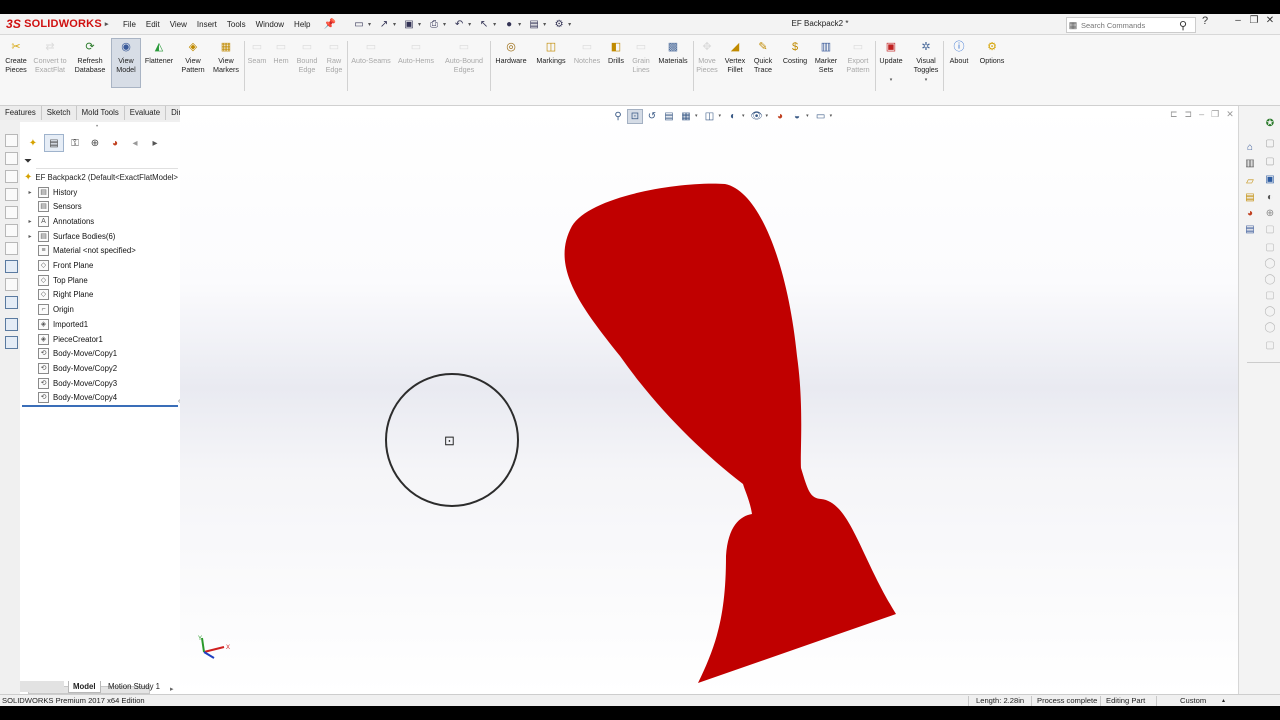 This screenshot has width=1280, height=720. Describe the element at coordinates (33, 143) in the screenshot. I see `feature-tree-tab-icon: ✦` at that location.